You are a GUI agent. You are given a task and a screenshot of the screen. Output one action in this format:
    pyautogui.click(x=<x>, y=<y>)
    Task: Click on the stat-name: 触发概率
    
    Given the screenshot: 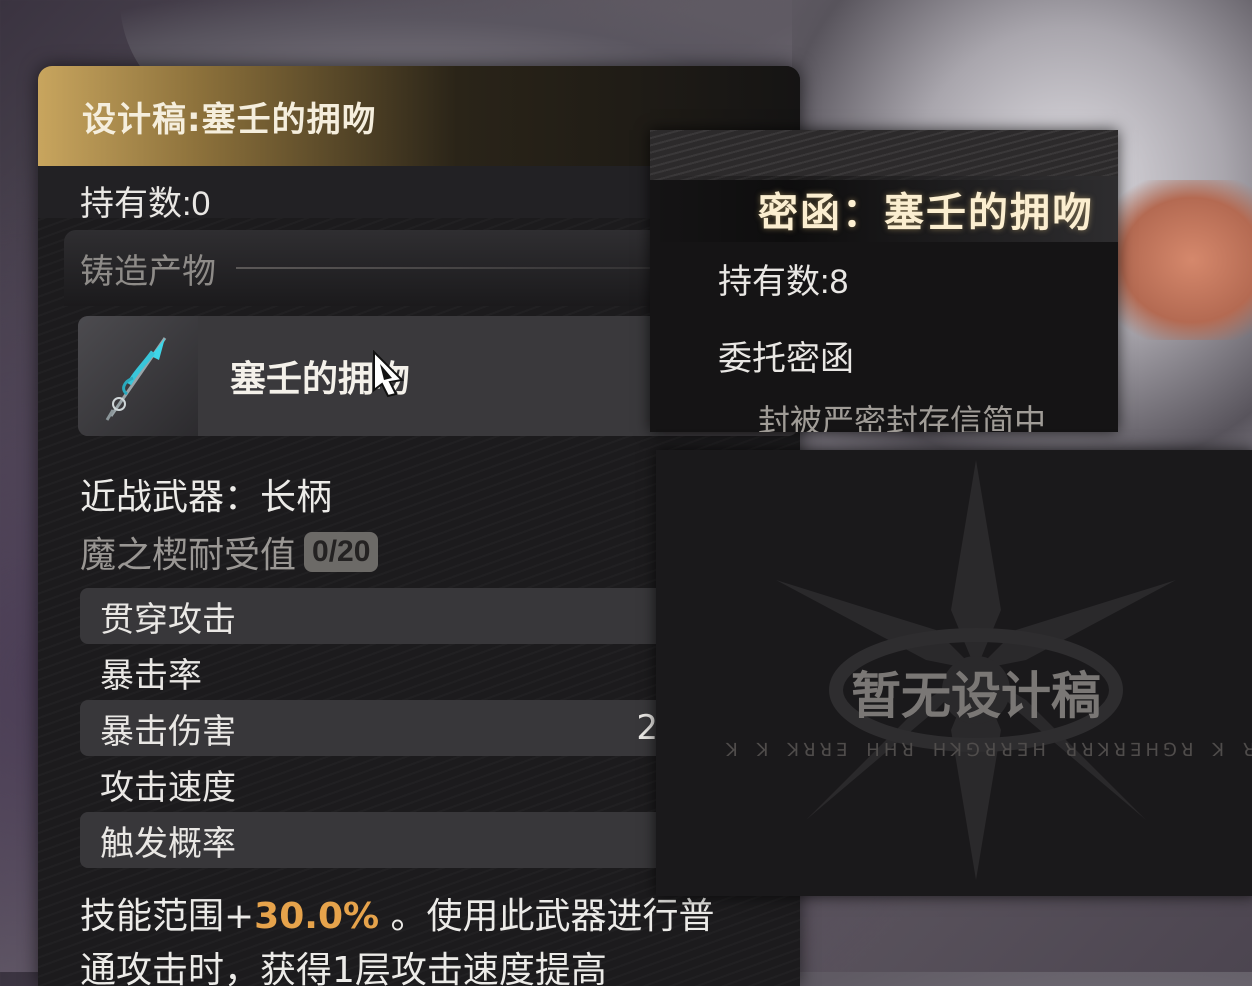 What is the action you would take?
    pyautogui.click(x=168, y=843)
    